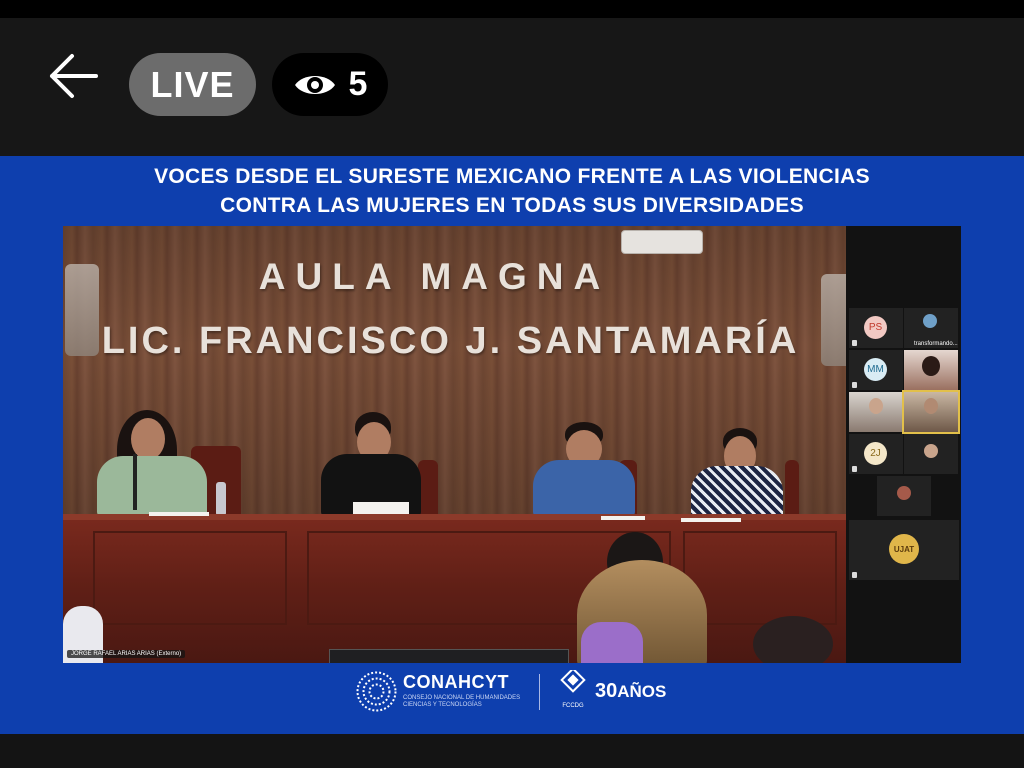  I want to click on wall-sign-line-2: LIC. FRANCISCO J. SANTAMARÍA, so click(450, 341).